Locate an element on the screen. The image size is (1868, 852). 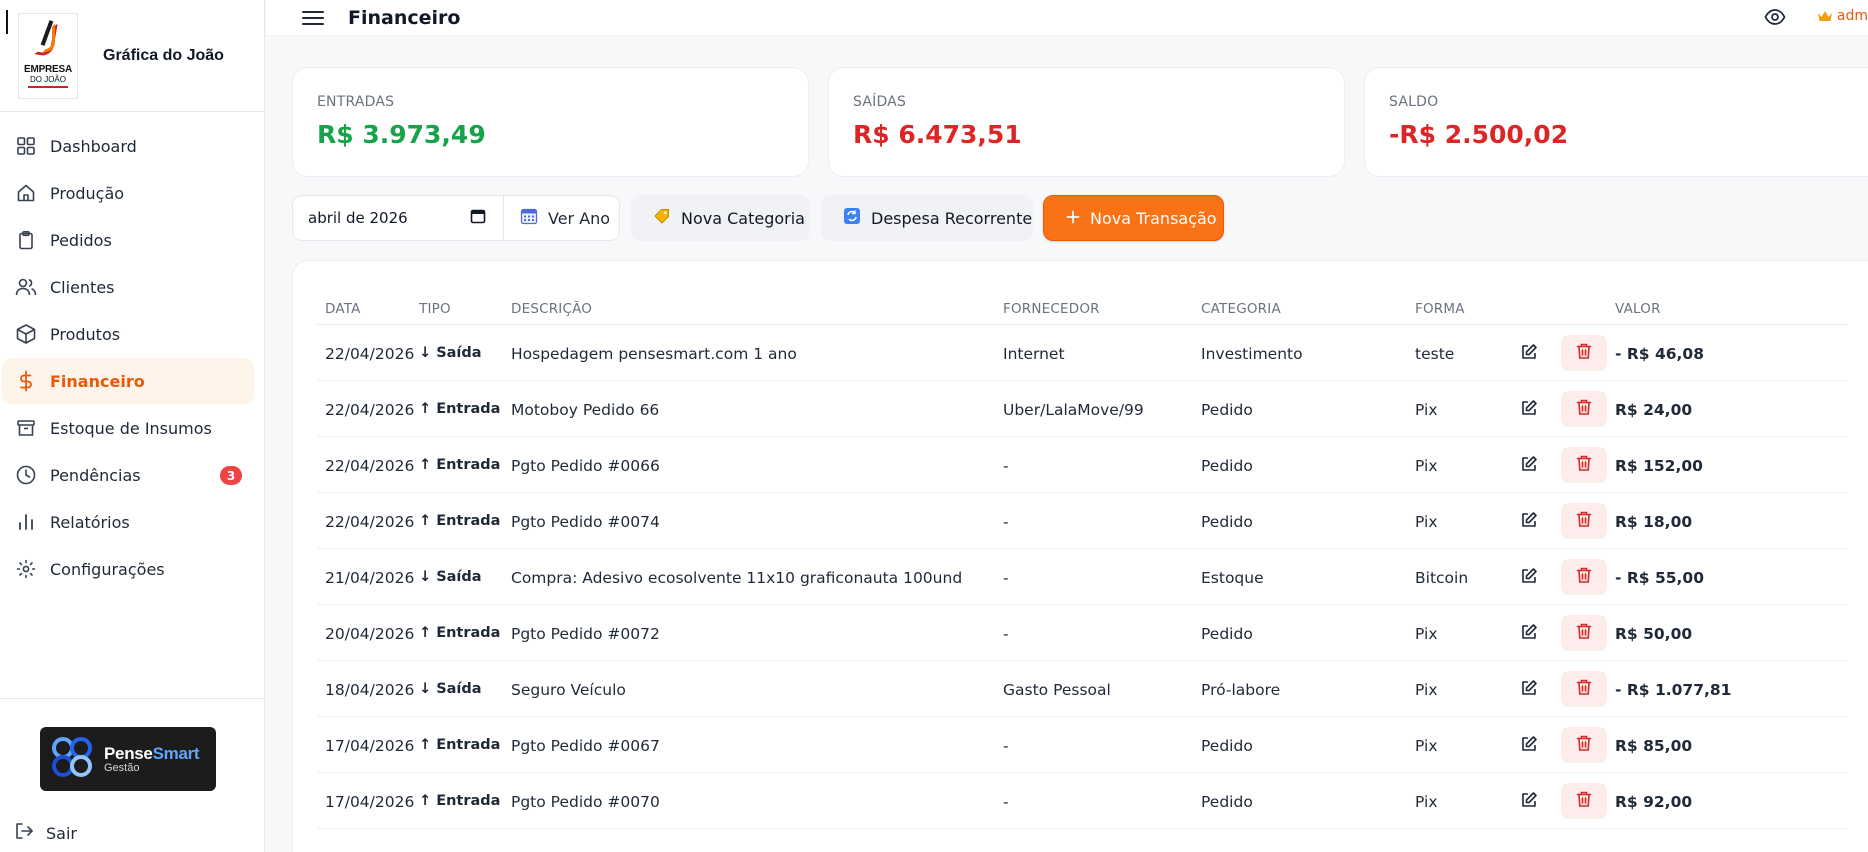
calendar-icon is located at coordinates (478, 218).